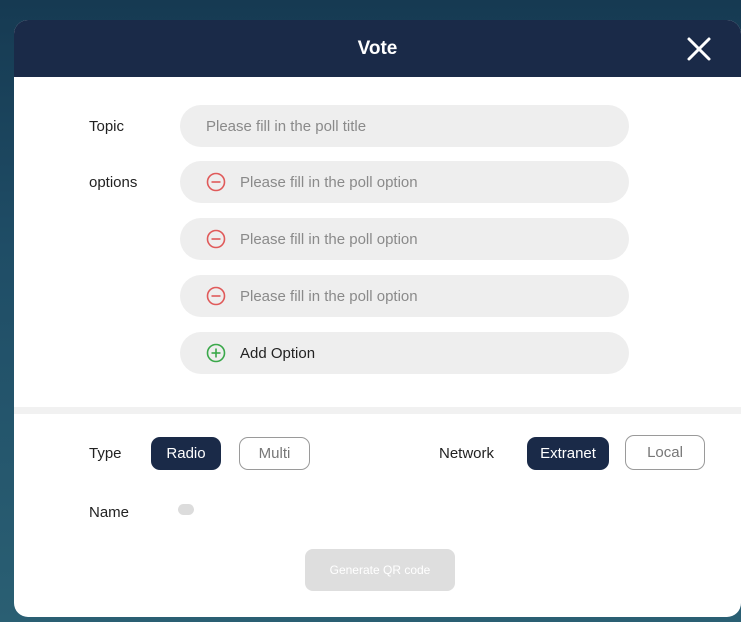  Describe the element at coordinates (467, 453) in the screenshot. I see `network-label: Network` at that location.